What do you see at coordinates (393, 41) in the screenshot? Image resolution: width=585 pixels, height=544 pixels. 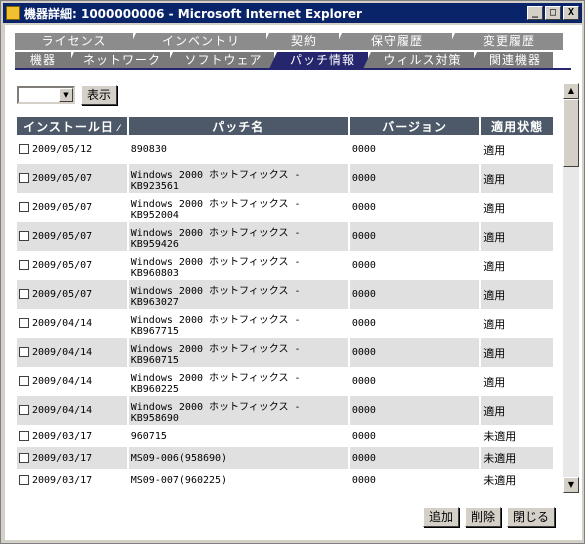 I see `tab-maintenance-history: 保守履歴` at bounding box center [393, 41].